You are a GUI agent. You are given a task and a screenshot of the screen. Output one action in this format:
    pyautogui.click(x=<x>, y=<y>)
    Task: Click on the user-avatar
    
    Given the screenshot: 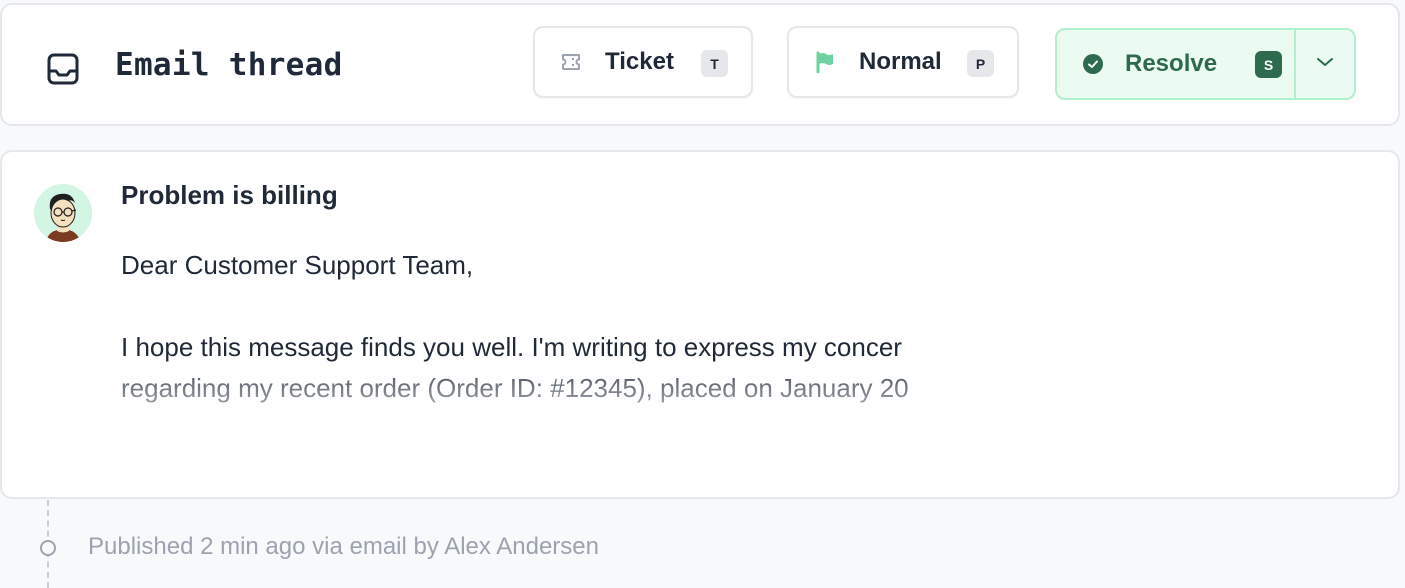 What is the action you would take?
    pyautogui.click(x=63, y=213)
    